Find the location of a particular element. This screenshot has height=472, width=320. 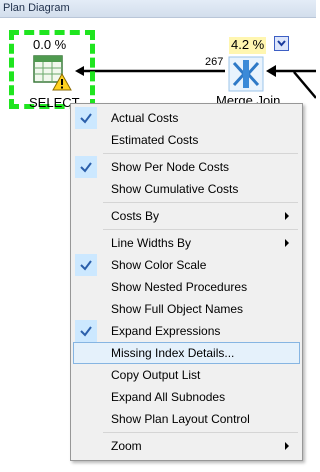

menu-item-line-widths-by: Line Widths By is located at coordinates (186, 243).